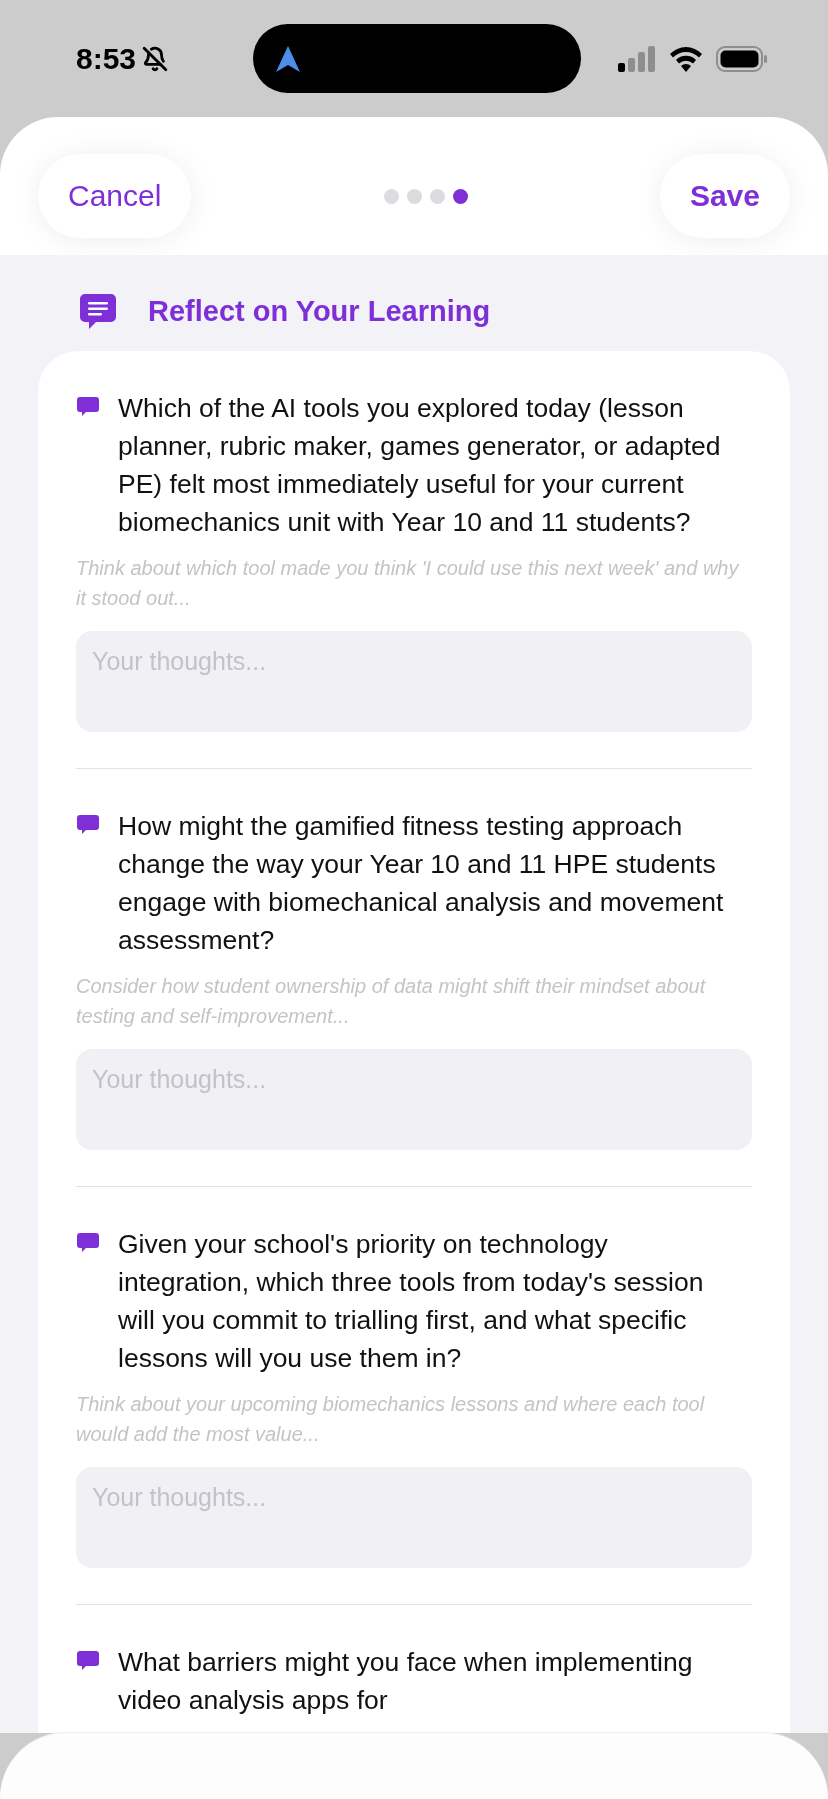 The width and height of the screenshot is (828, 1799). Describe the element at coordinates (155, 58) in the screenshot. I see `bell-slash-icon` at that location.